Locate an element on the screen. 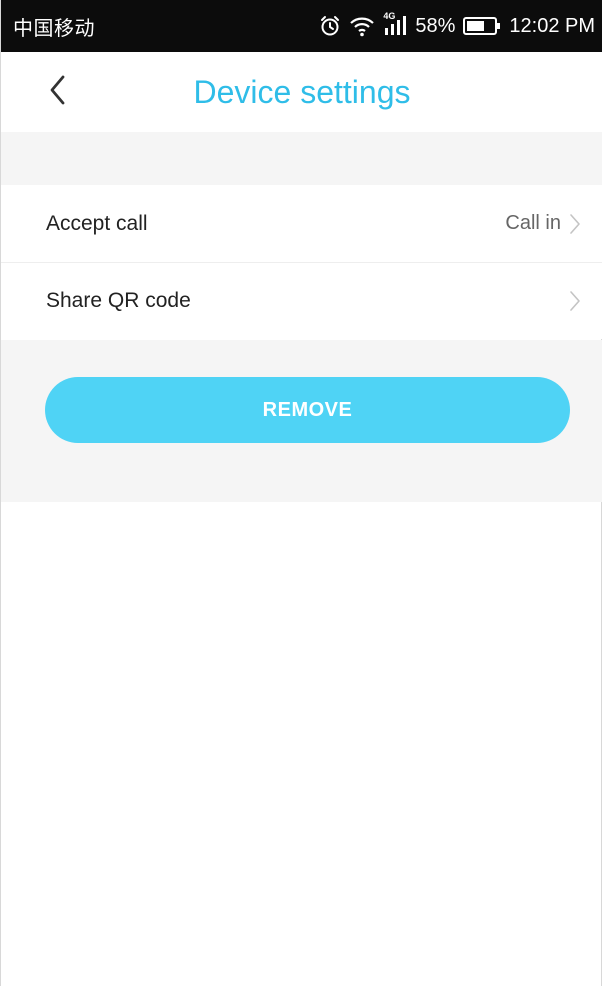 This screenshot has height=986, width=602. remove-button: REMOVE is located at coordinates (307, 410).